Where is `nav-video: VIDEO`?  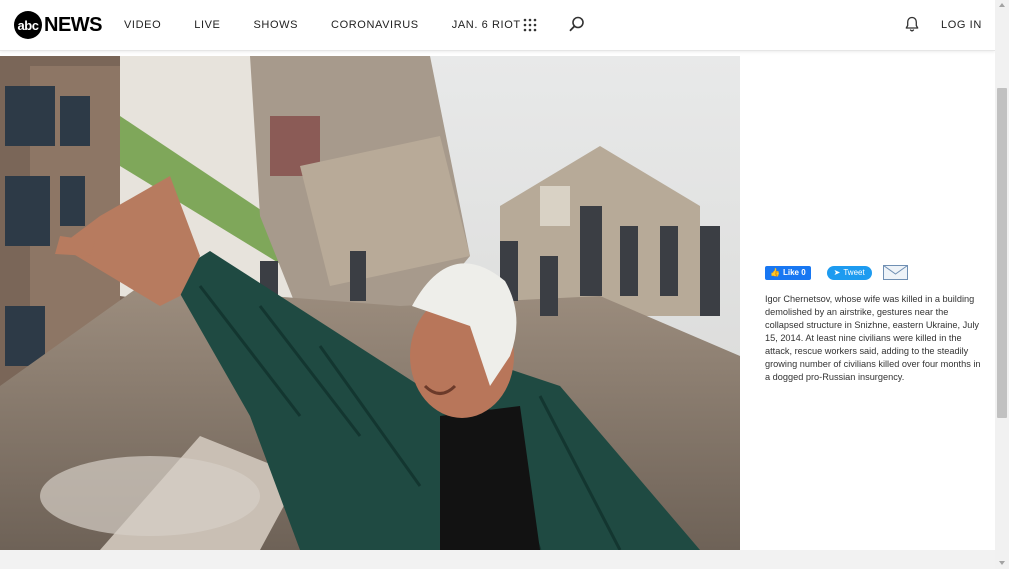 nav-video: VIDEO is located at coordinates (142, 25).